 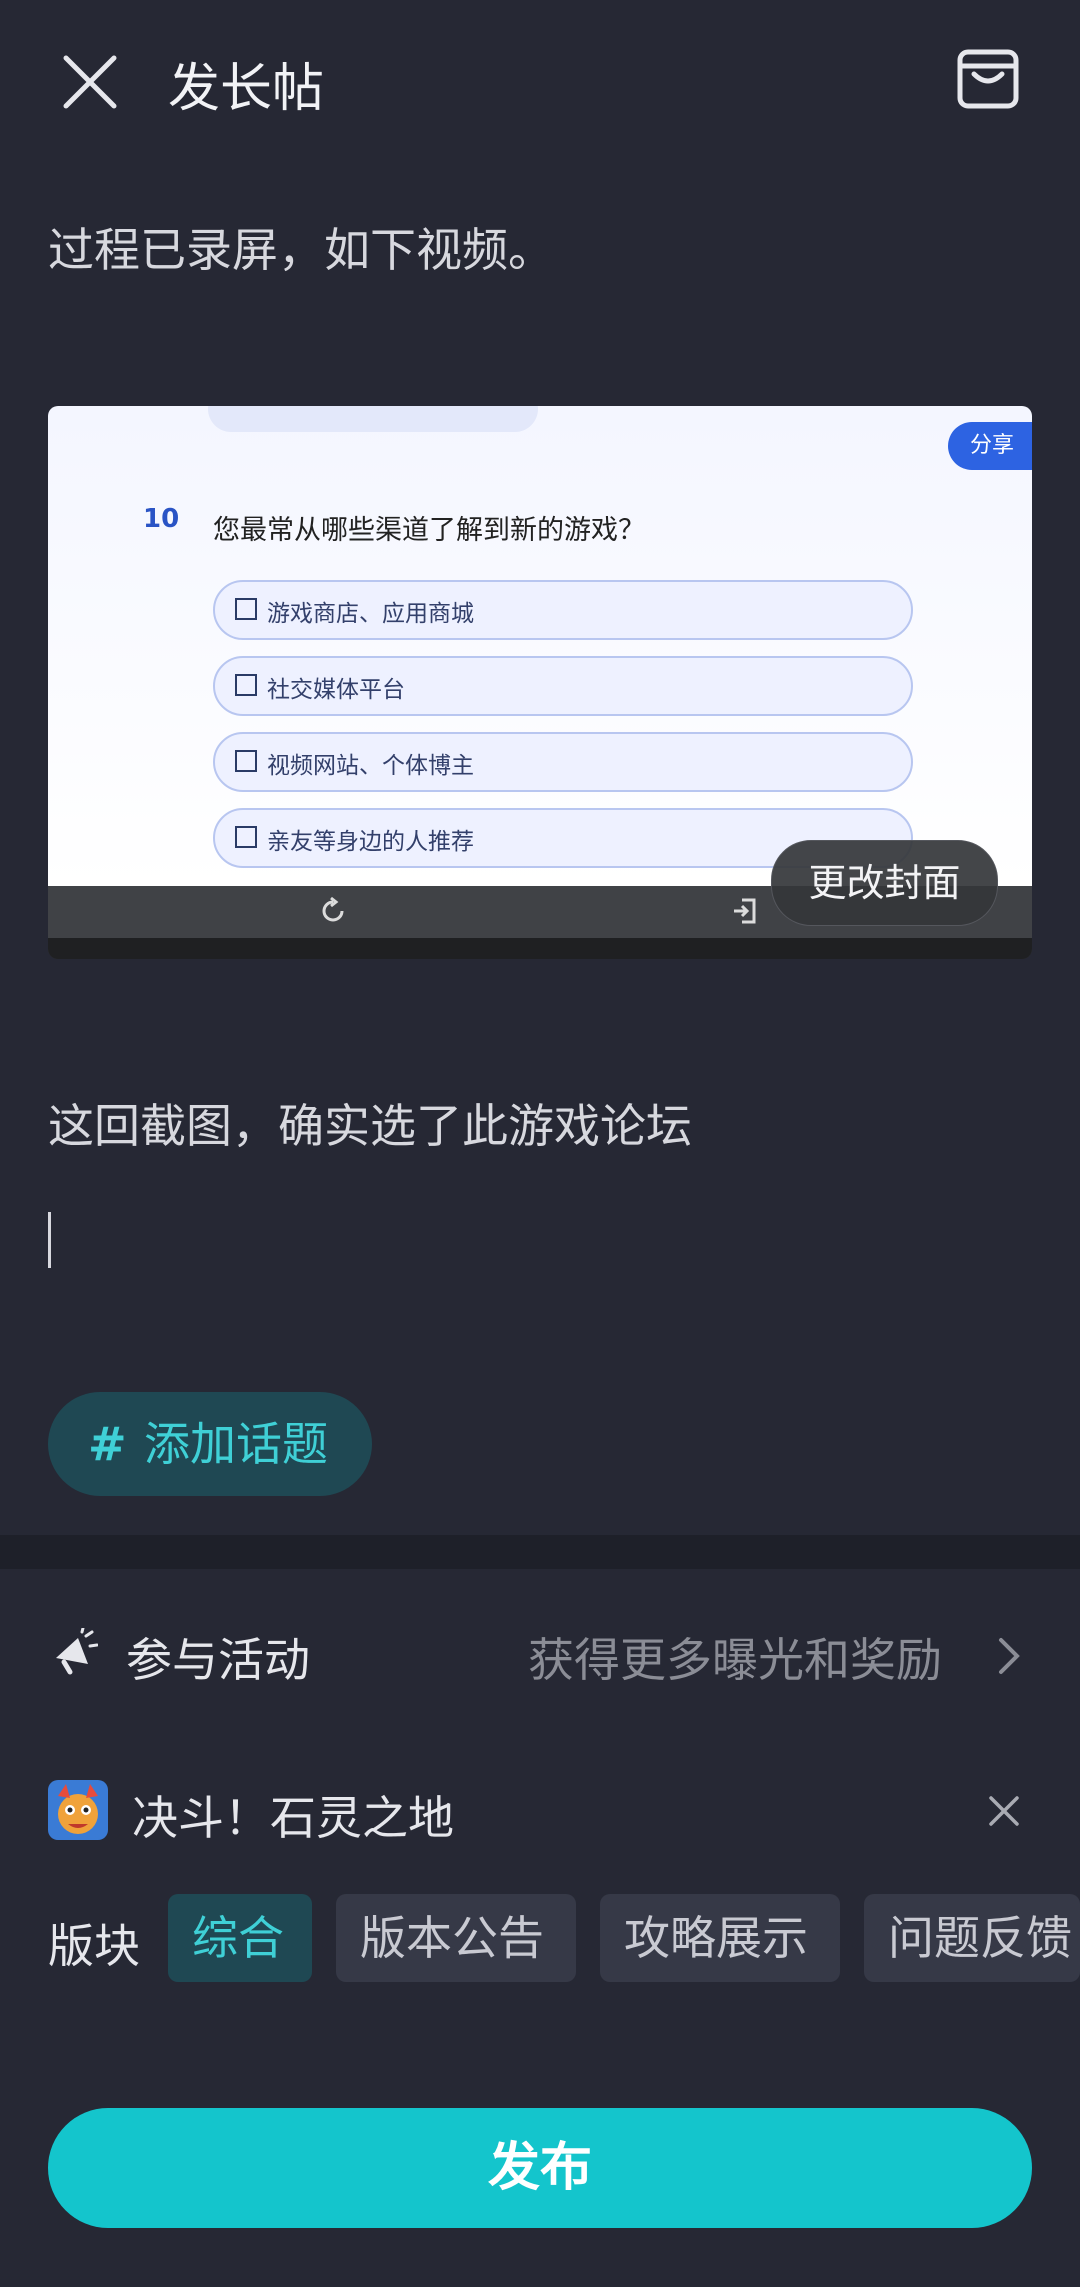 I want to click on intro-text: 过程已录屏，如下视频。, so click(x=301, y=247).